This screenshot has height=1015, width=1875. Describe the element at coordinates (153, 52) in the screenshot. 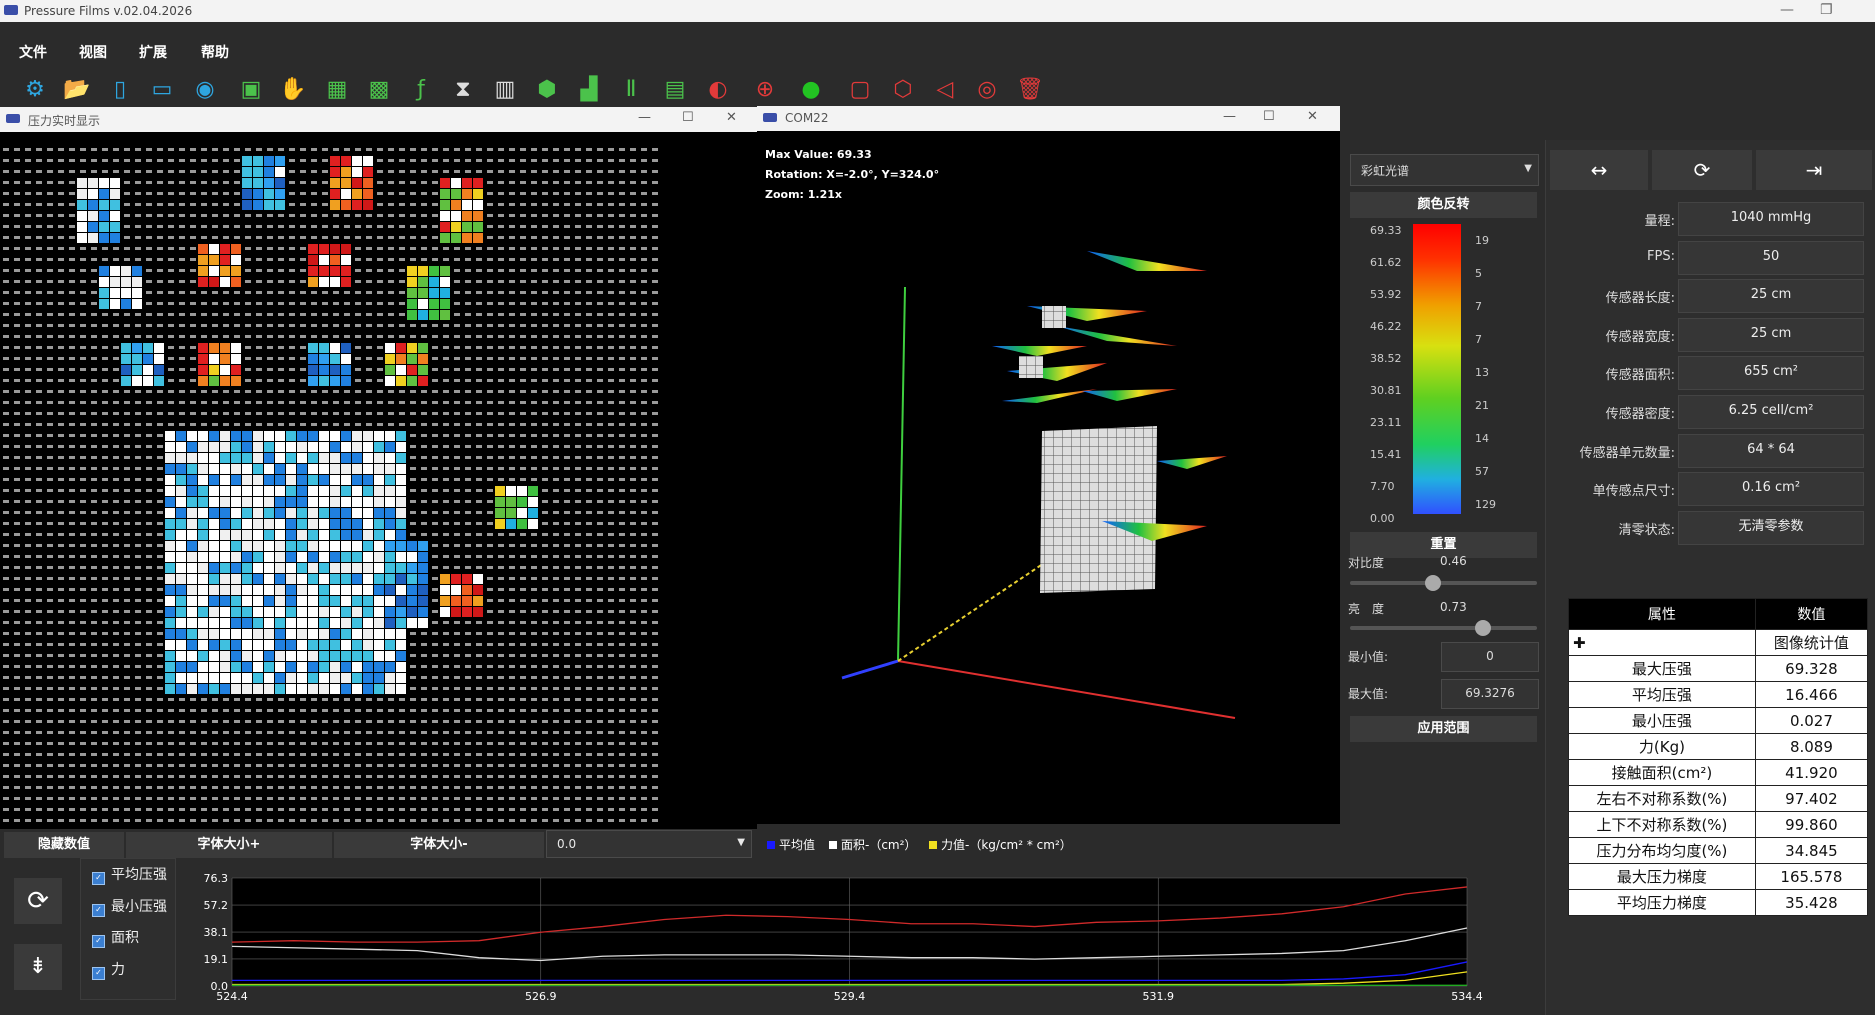

I see `menu-extend: 扩展` at that location.